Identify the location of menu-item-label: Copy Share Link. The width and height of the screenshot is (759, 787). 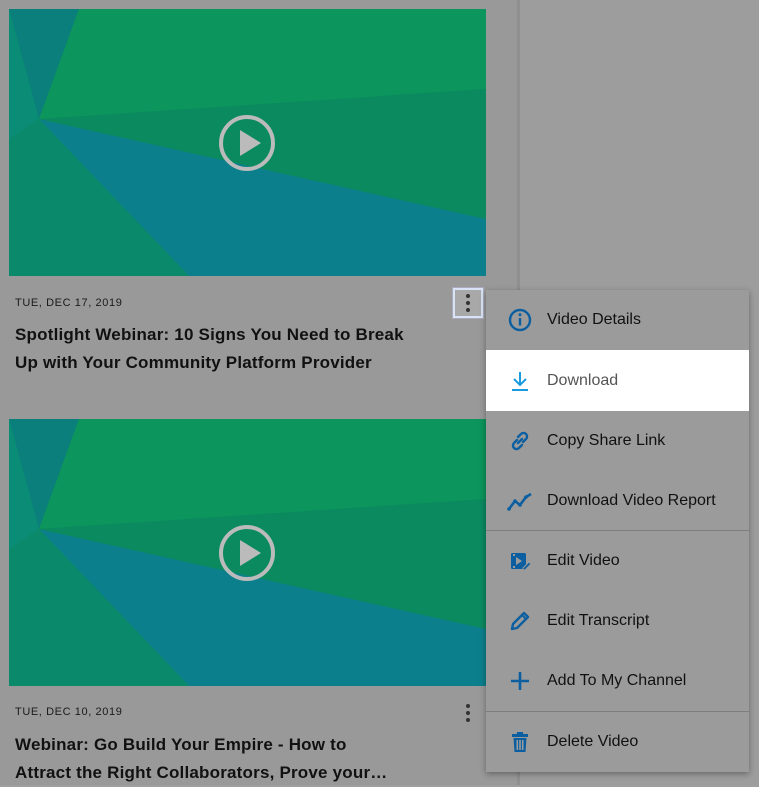
(606, 440).